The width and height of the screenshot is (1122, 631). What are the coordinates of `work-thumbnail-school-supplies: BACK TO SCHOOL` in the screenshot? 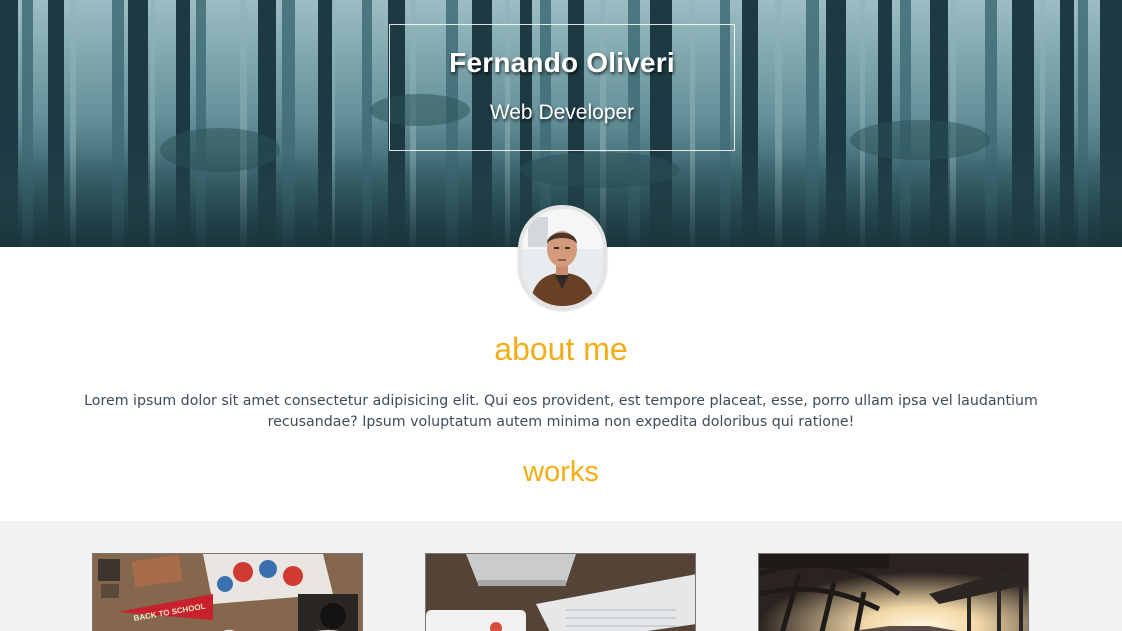 It's located at (227, 592).